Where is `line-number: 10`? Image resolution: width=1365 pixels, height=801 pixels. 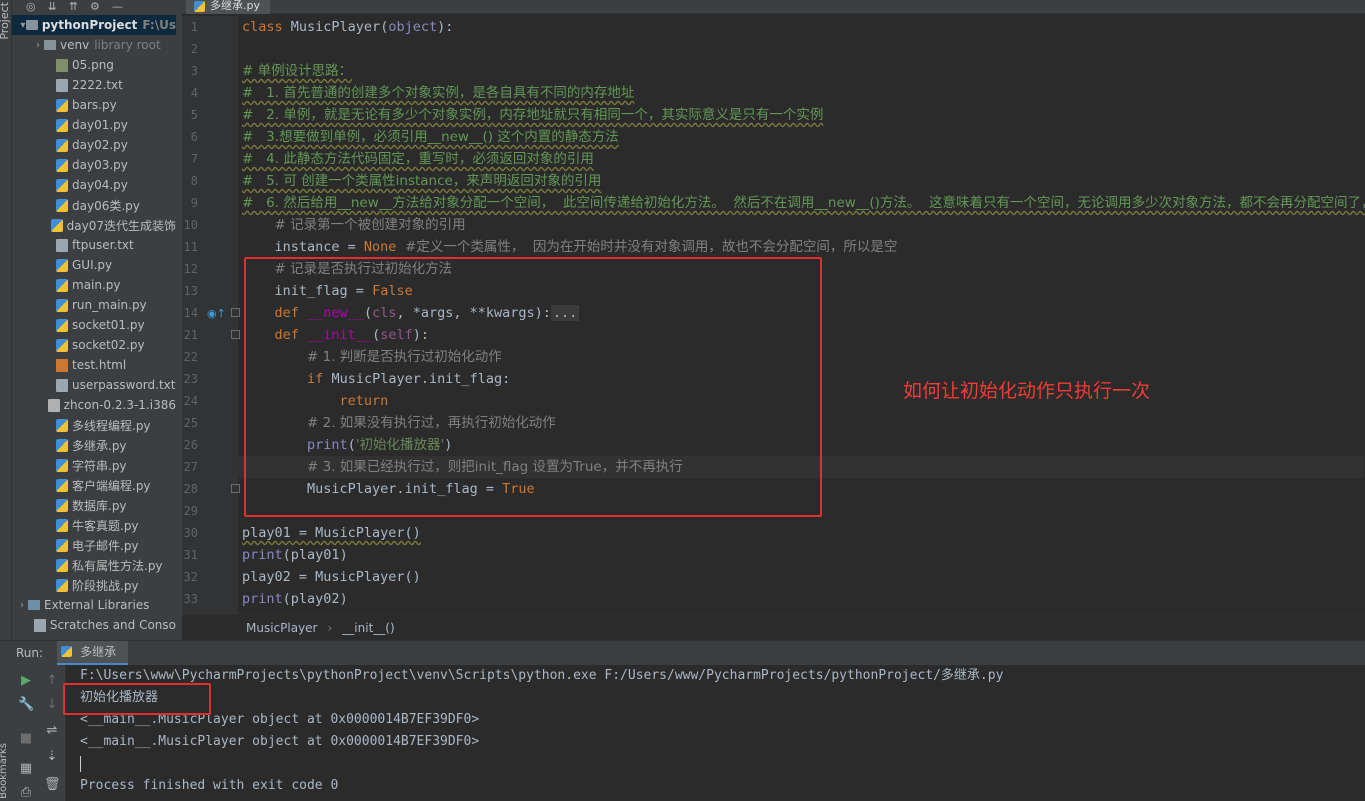
line-number: 10 is located at coordinates (190, 225).